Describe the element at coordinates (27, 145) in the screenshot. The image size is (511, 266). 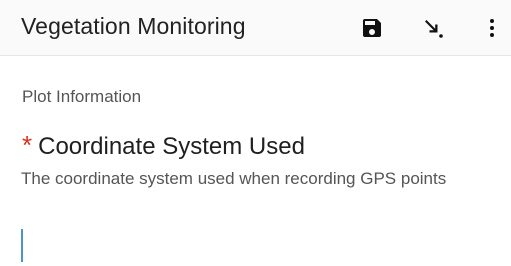
I see `required-marker: *` at that location.